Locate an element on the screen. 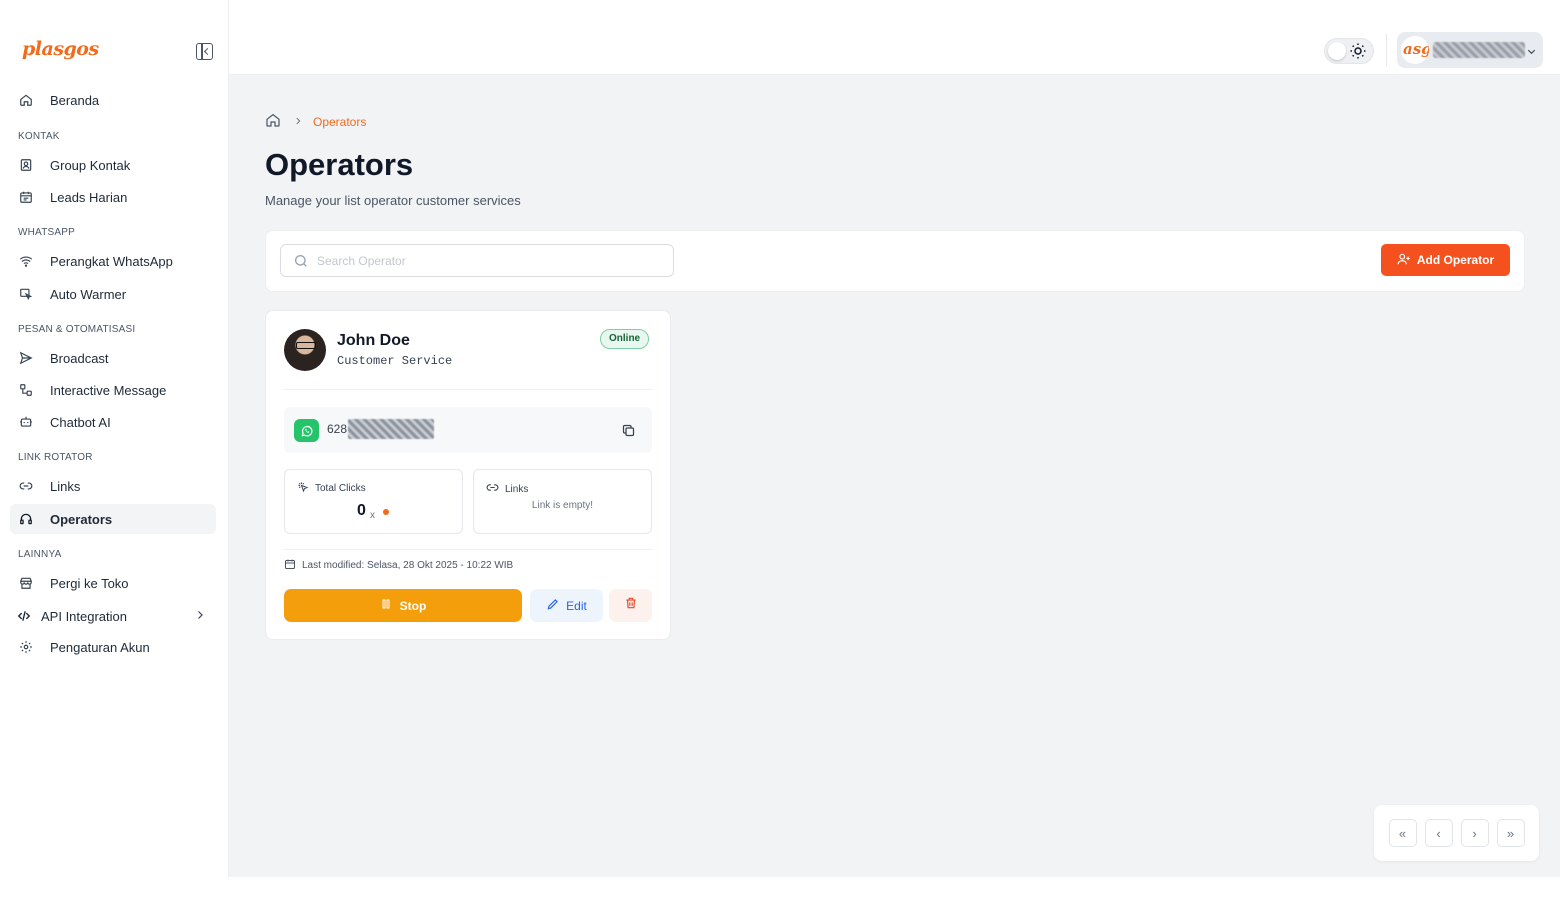 This screenshot has width=1560, height=900. theme-toggle is located at coordinates (1349, 51).